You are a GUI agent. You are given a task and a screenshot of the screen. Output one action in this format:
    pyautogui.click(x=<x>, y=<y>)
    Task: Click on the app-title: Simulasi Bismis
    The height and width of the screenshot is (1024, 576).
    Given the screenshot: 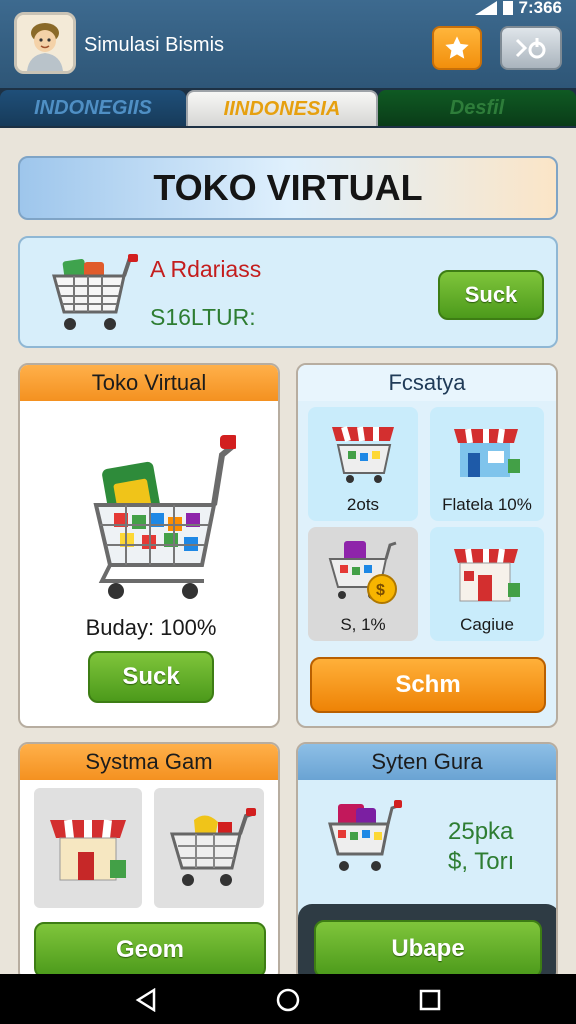 What is the action you would take?
    pyautogui.click(x=154, y=45)
    